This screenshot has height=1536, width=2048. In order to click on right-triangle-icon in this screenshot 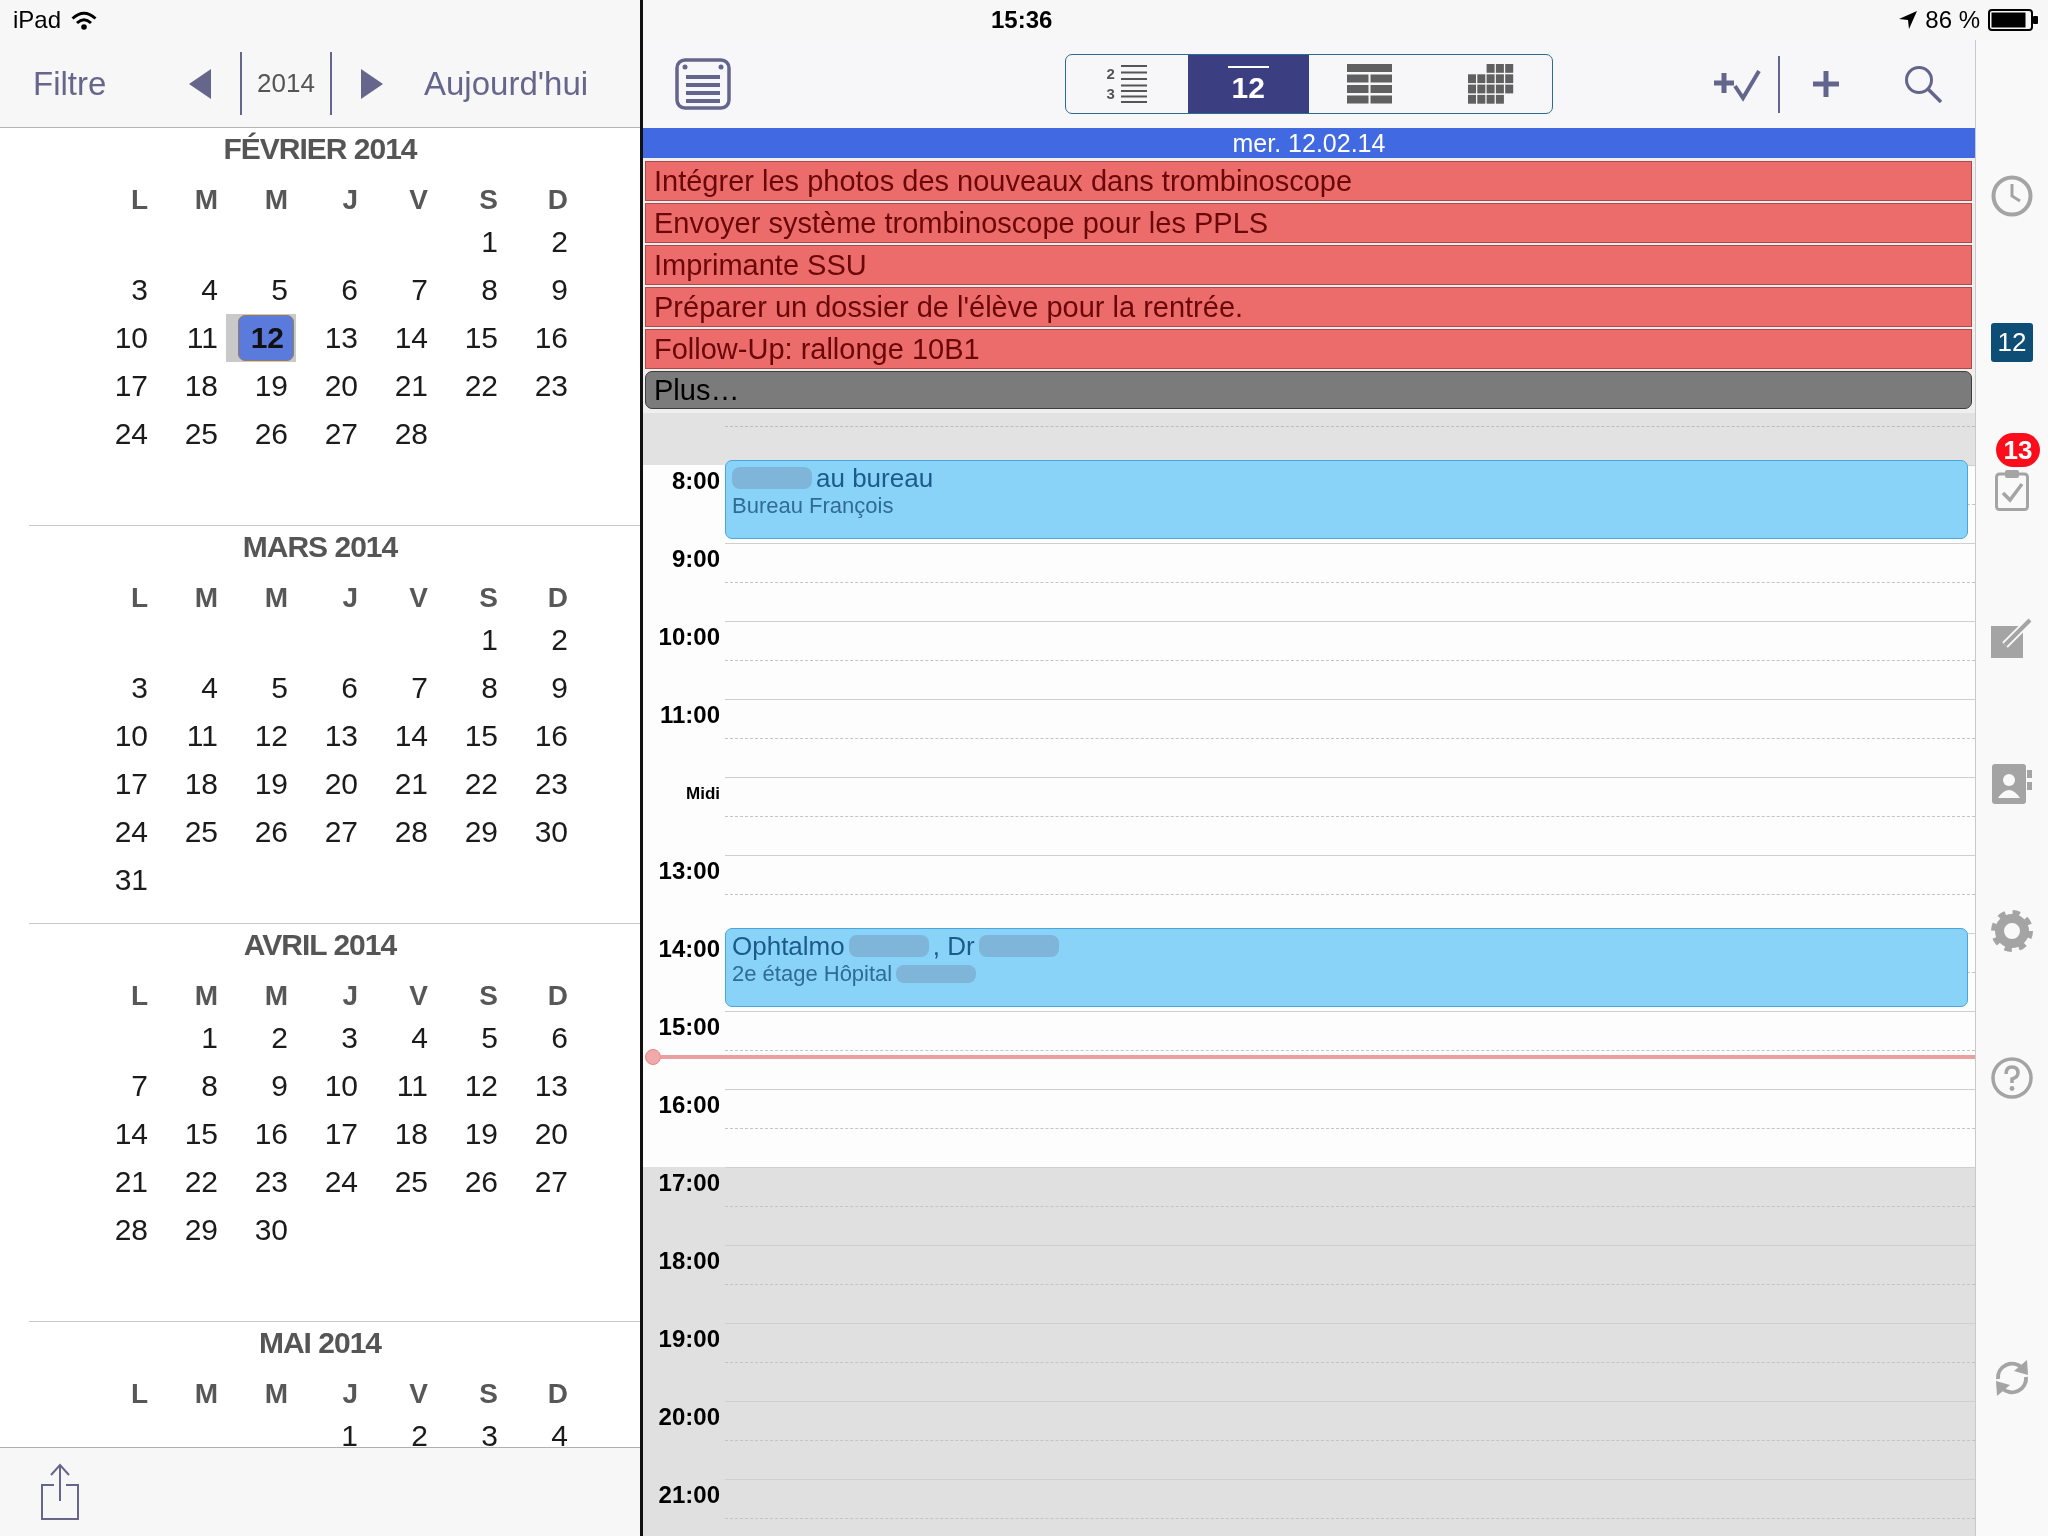, I will do `click(372, 83)`.